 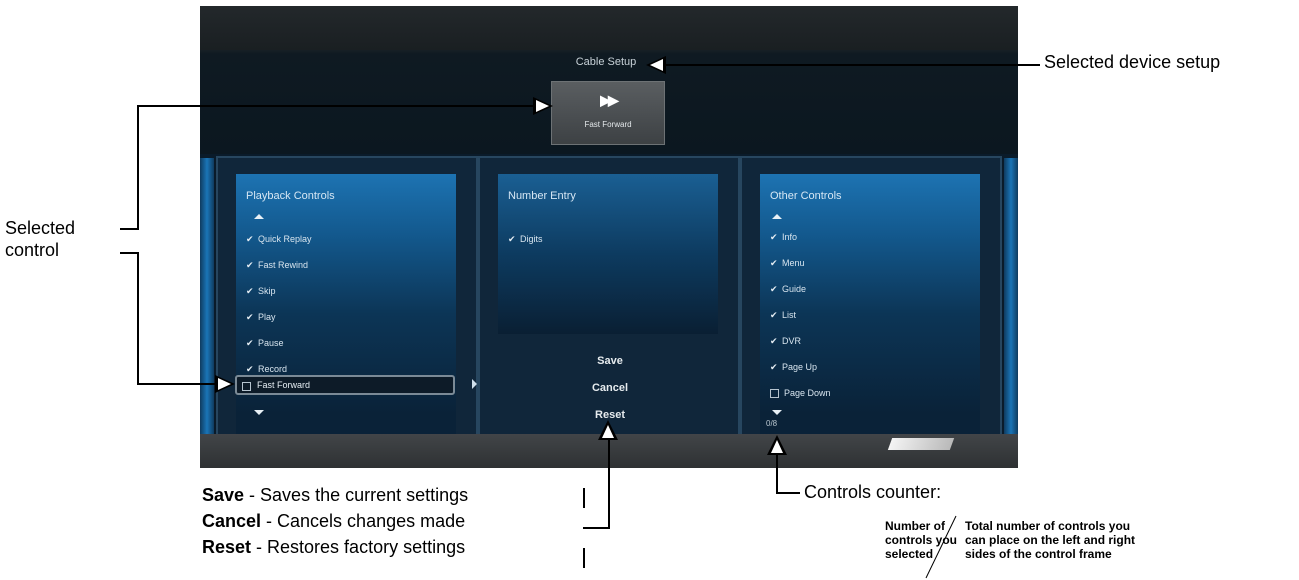 I want to click on list-item-dvr: ✔ DVR, so click(x=785, y=341).